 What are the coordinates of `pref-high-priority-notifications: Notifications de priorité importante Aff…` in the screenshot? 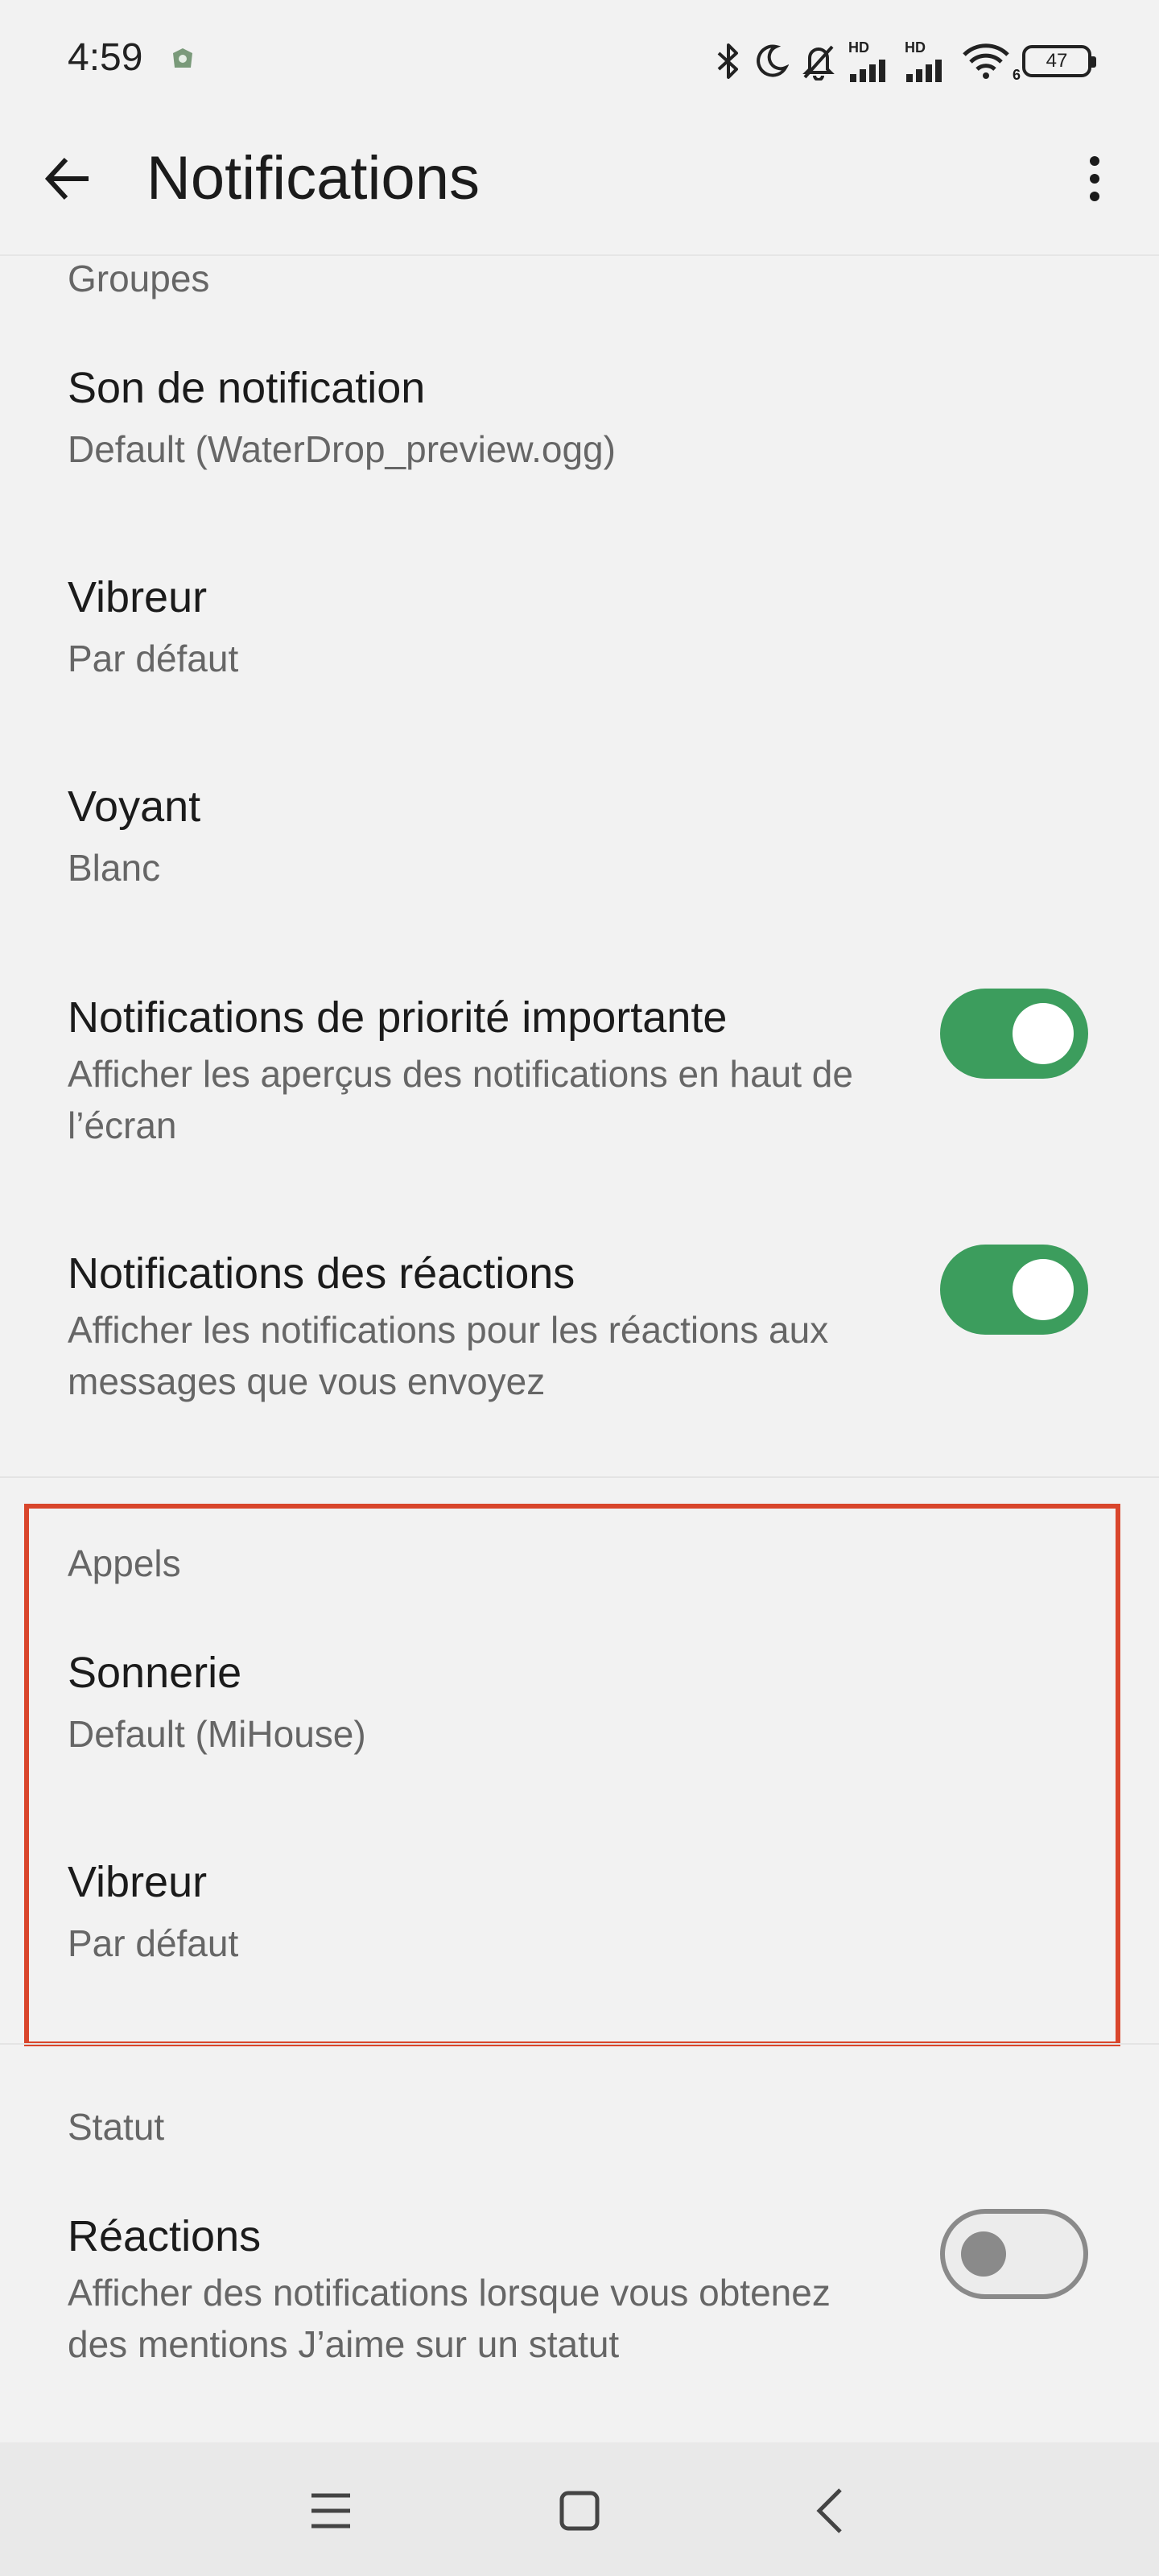 It's located at (579, 1087).